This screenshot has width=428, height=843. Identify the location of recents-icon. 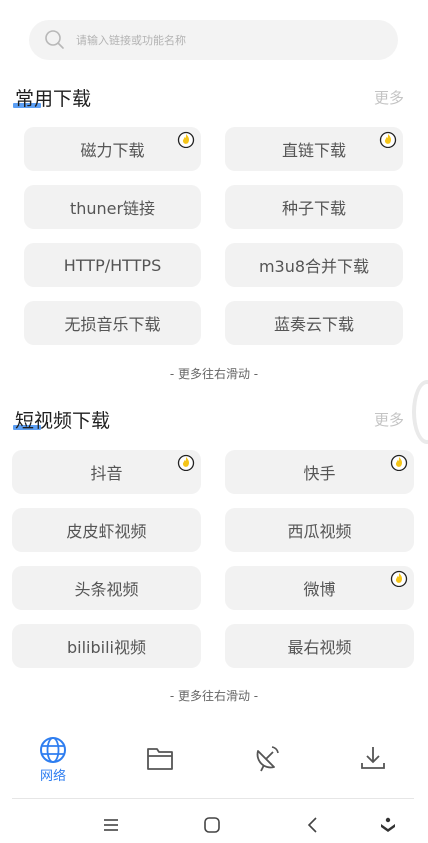
(111, 827).